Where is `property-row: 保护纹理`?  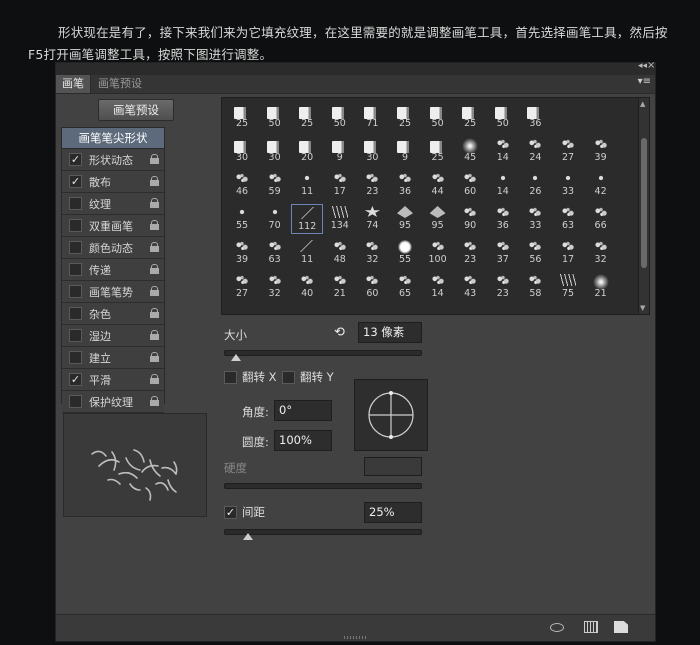 property-row: 保护纹理 is located at coordinates (113, 402).